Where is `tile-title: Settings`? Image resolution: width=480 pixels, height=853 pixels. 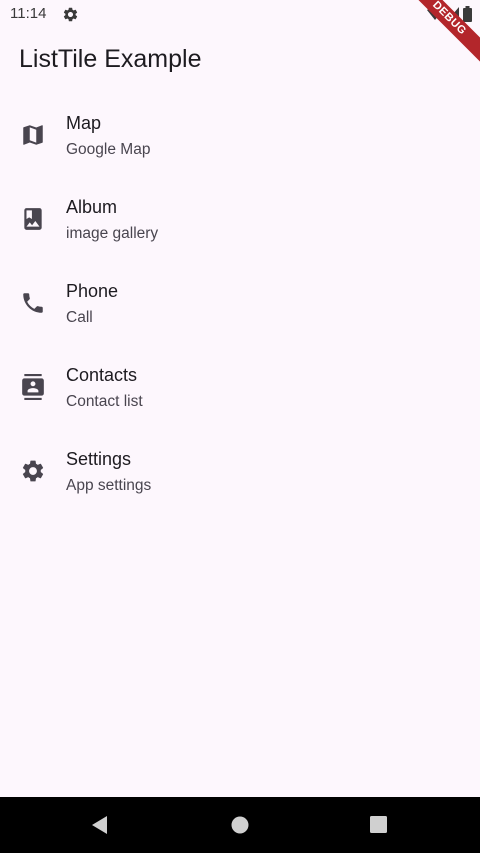
tile-title: Settings is located at coordinates (99, 459).